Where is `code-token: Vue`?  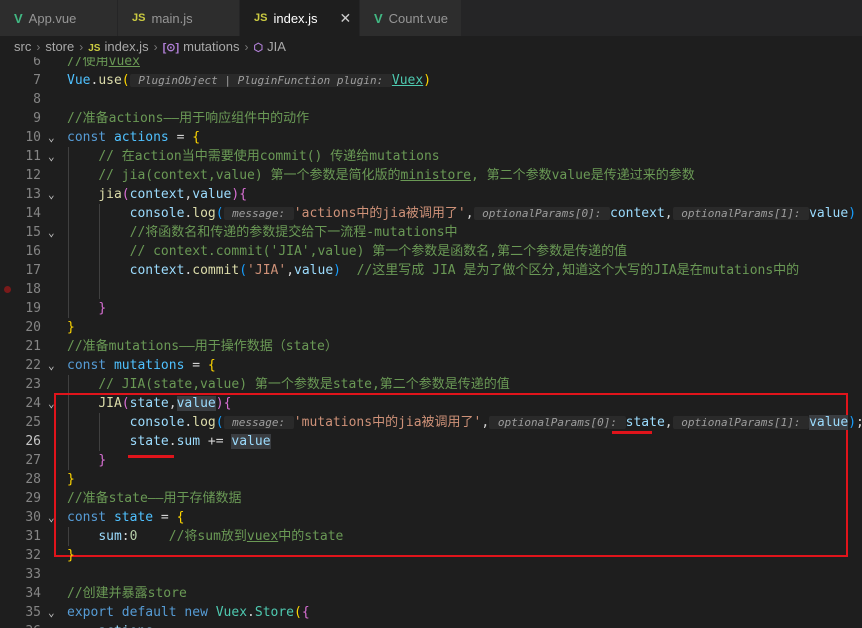 code-token: Vue is located at coordinates (79, 80).